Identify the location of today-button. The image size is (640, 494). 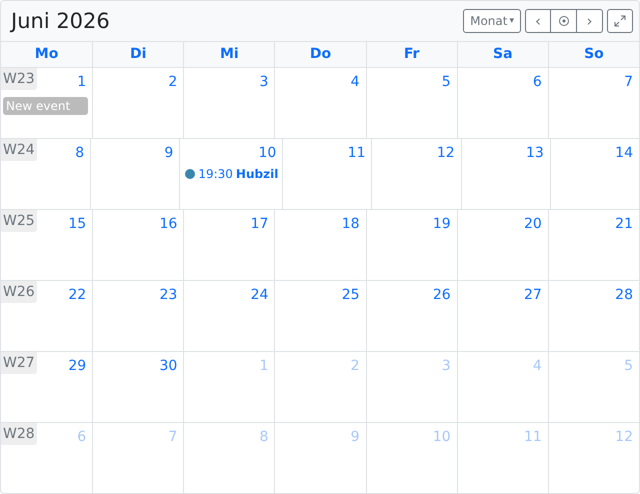
(564, 21).